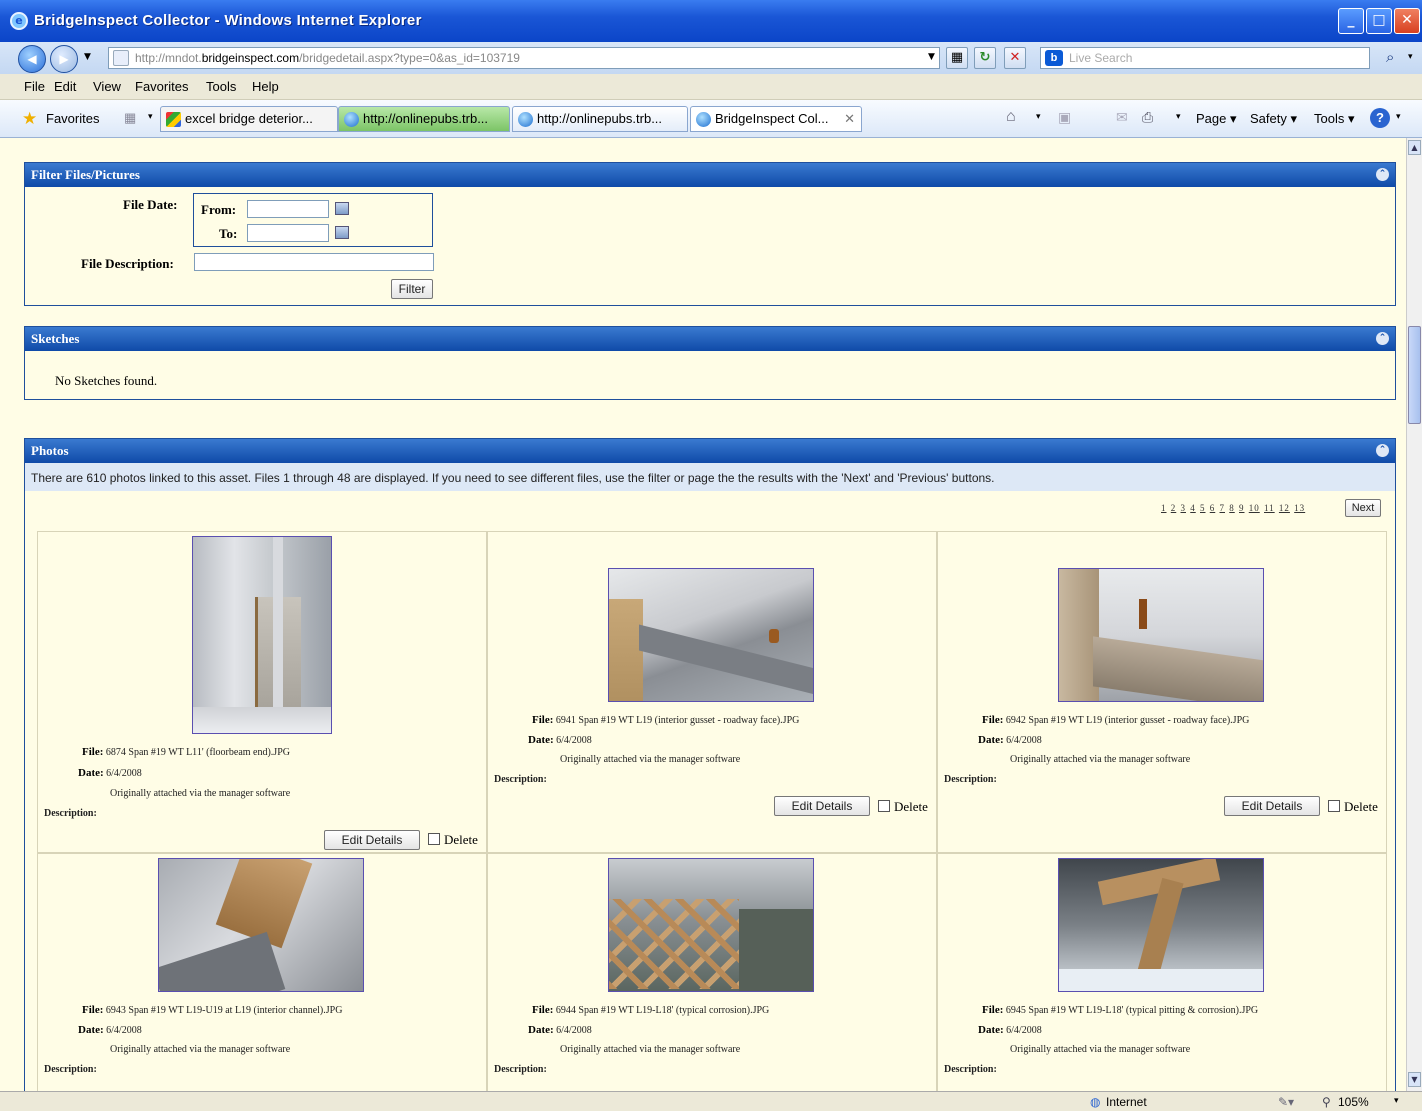  What do you see at coordinates (342, 208) in the screenshot?
I see `from-calendar-icon` at bounding box center [342, 208].